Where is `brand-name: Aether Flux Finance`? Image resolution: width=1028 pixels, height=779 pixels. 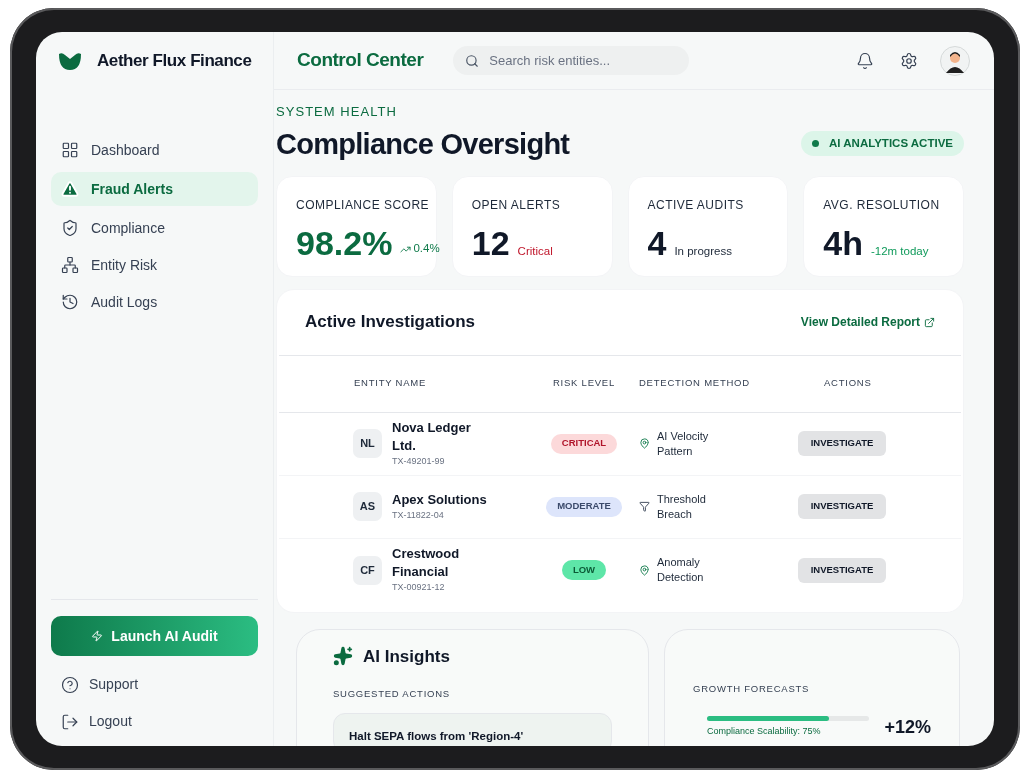 brand-name: Aether Flux Finance is located at coordinates (174, 61).